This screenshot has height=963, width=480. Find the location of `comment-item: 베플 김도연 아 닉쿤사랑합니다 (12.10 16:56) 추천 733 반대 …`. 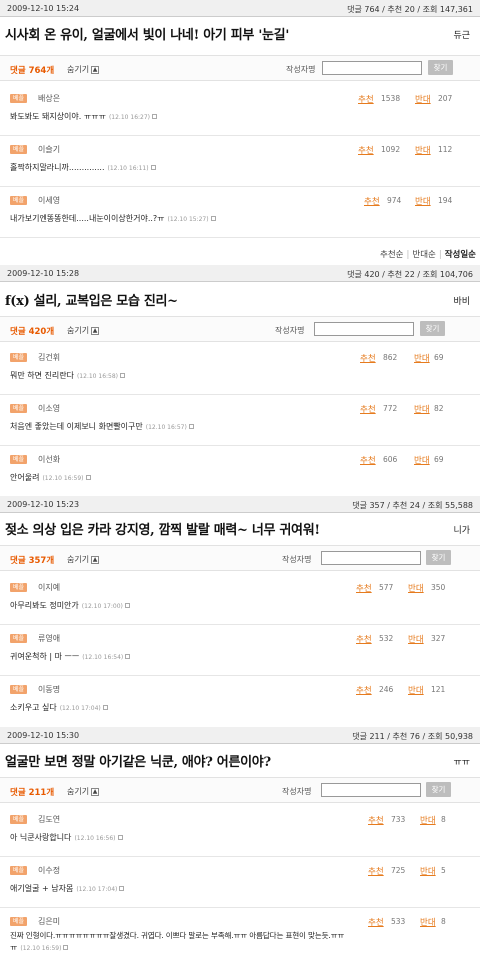

comment-item: 베플 김도연 아 닉쿤사랑합니다 (12.10 16:56) 추천 733 반대 … is located at coordinates (240, 832).